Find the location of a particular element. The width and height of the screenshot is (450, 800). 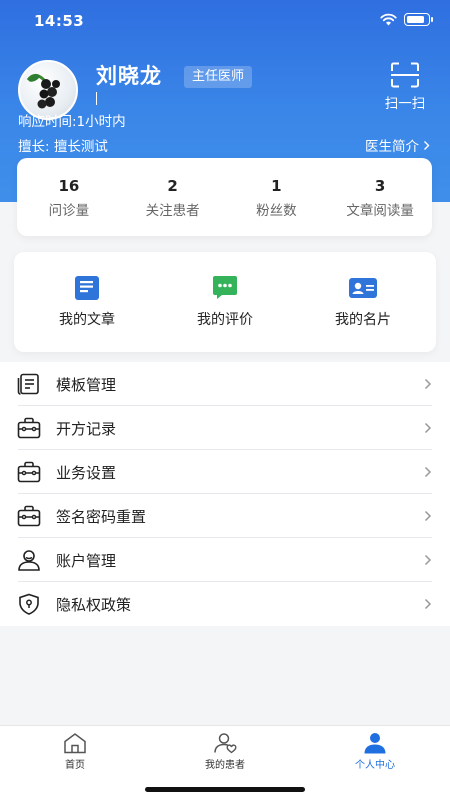

stat-value: 1 is located at coordinates (276, 186).